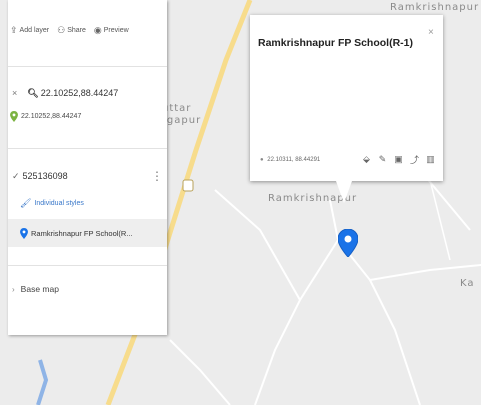 The image size is (481, 405). I want to click on camera-icon: ▣, so click(398, 159).